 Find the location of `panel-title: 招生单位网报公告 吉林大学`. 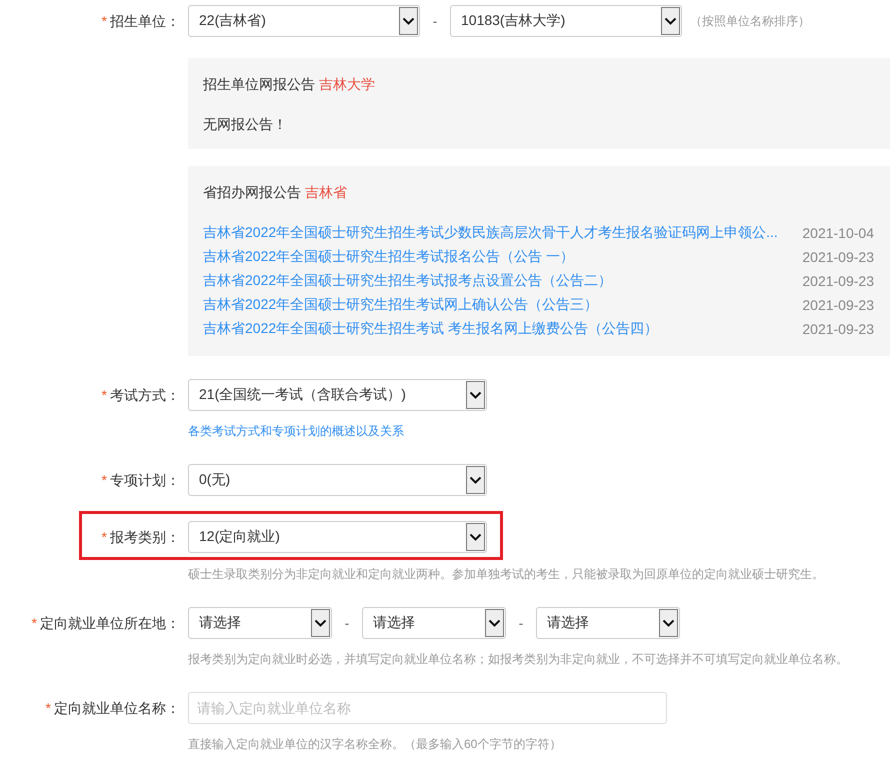

panel-title: 招生单位网报公告 吉林大学 is located at coordinates (289, 84).